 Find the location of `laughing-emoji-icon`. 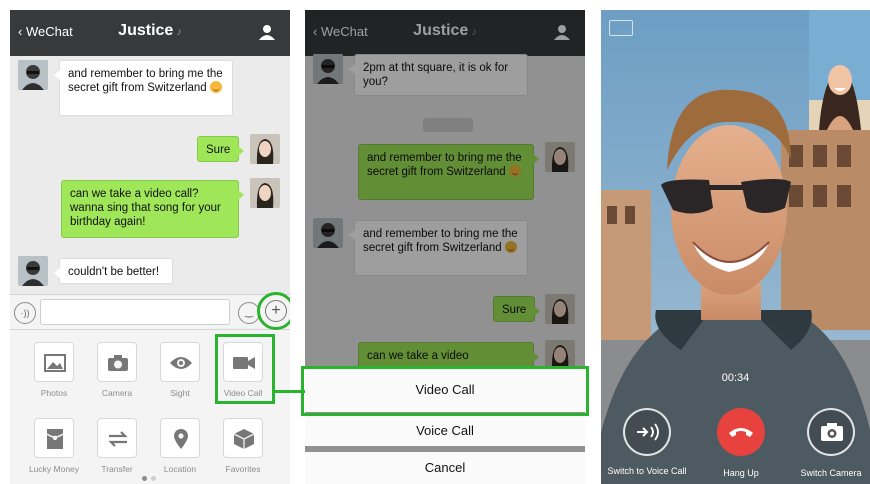

laughing-emoji-icon is located at coordinates (215, 87).